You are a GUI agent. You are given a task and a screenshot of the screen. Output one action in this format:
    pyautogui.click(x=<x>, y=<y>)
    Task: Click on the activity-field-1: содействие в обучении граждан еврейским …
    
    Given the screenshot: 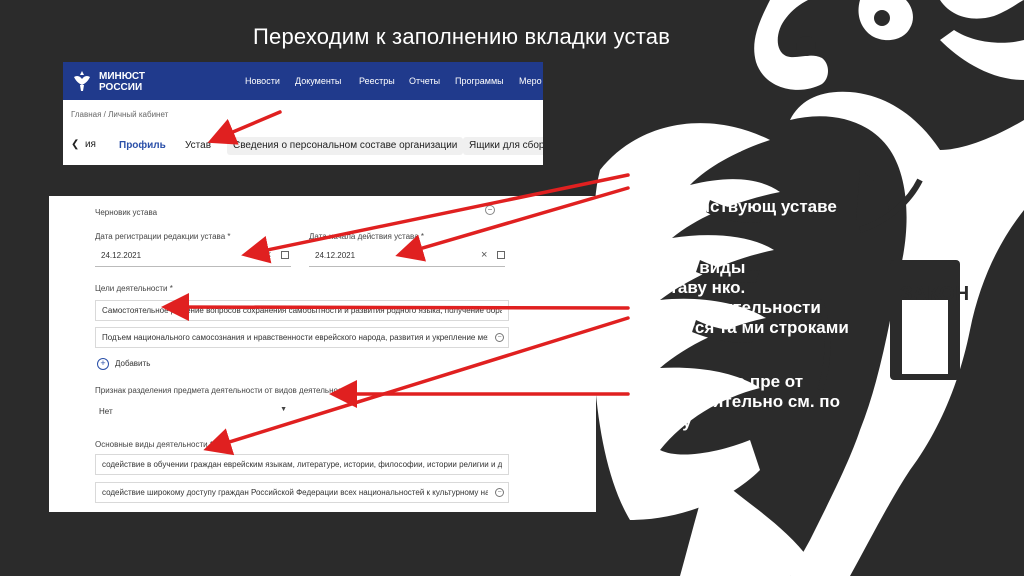 What is the action you would take?
    pyautogui.click(x=302, y=464)
    